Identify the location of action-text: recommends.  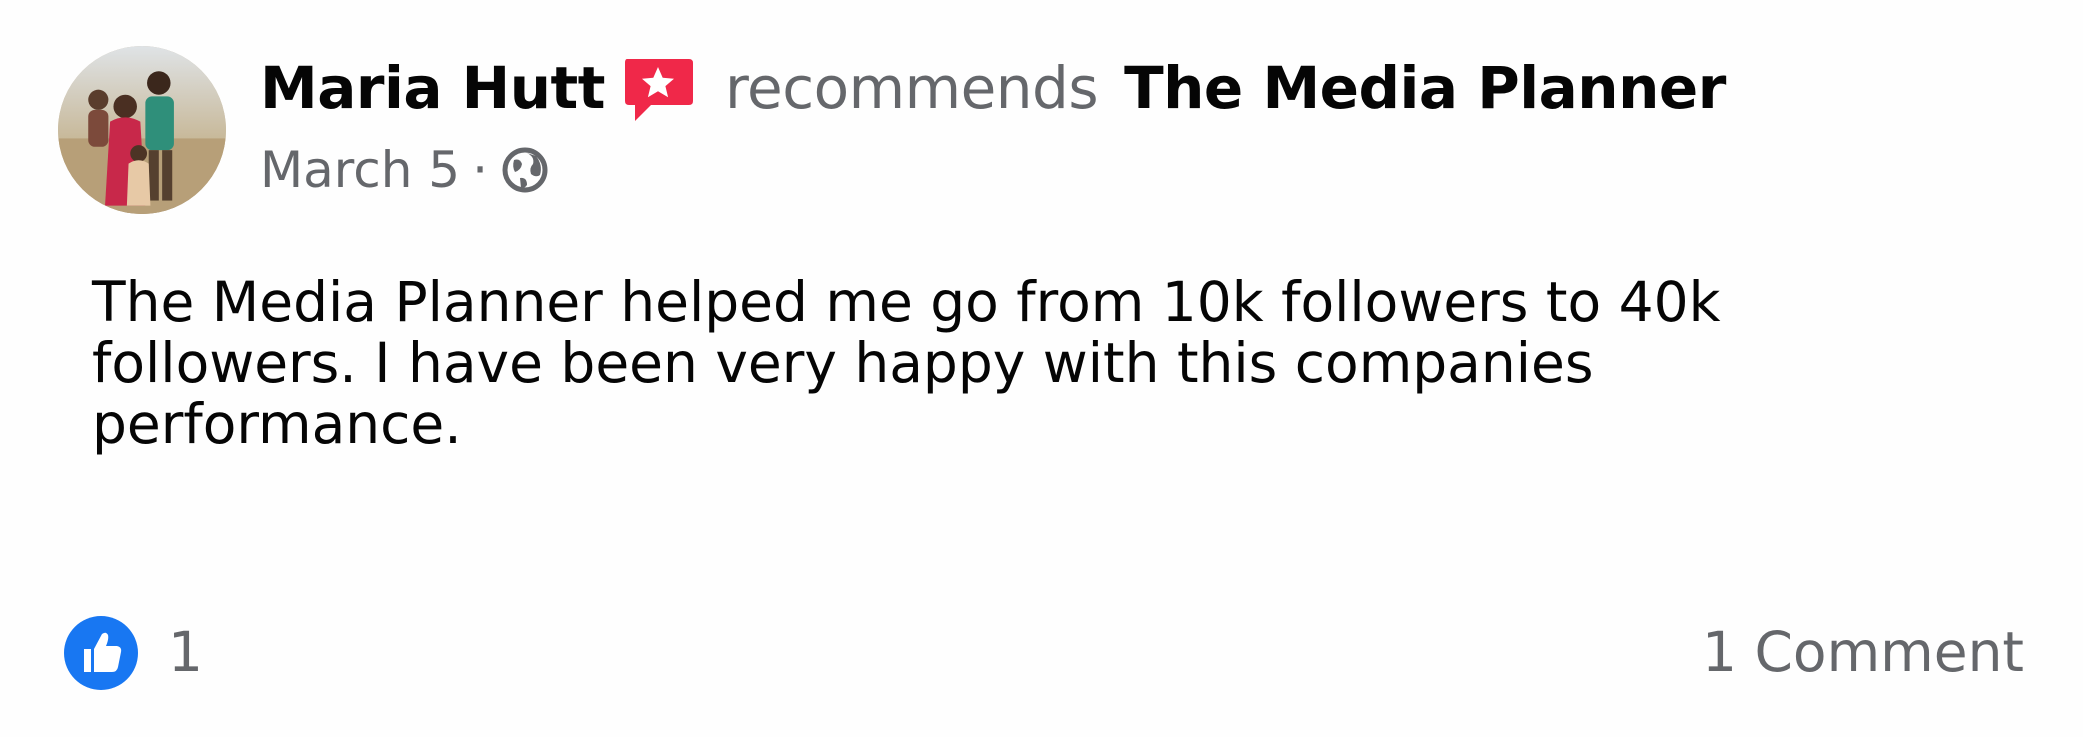
(911, 88).